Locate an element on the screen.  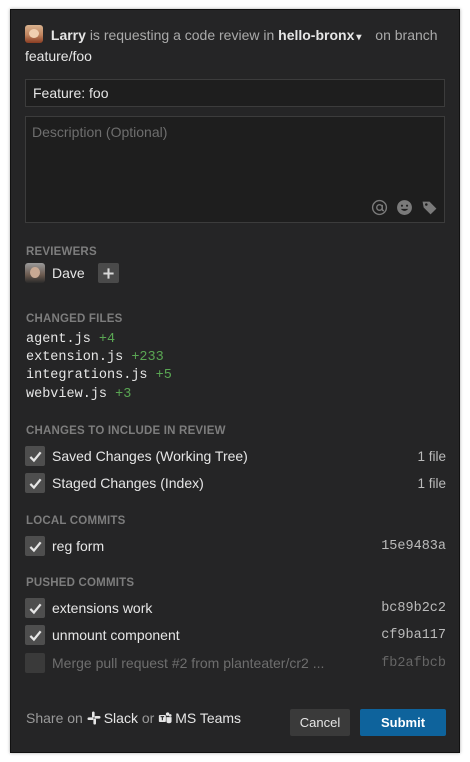
change-set-row: Staged Changes (Index) 1 file is located at coordinates (235, 483).